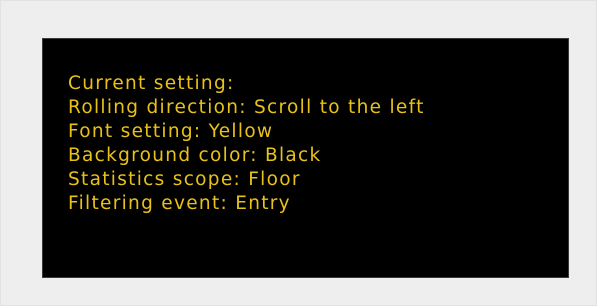 The width and height of the screenshot is (597, 306). I want to click on font-setting-line: Font setting: Yellow, so click(171, 131).